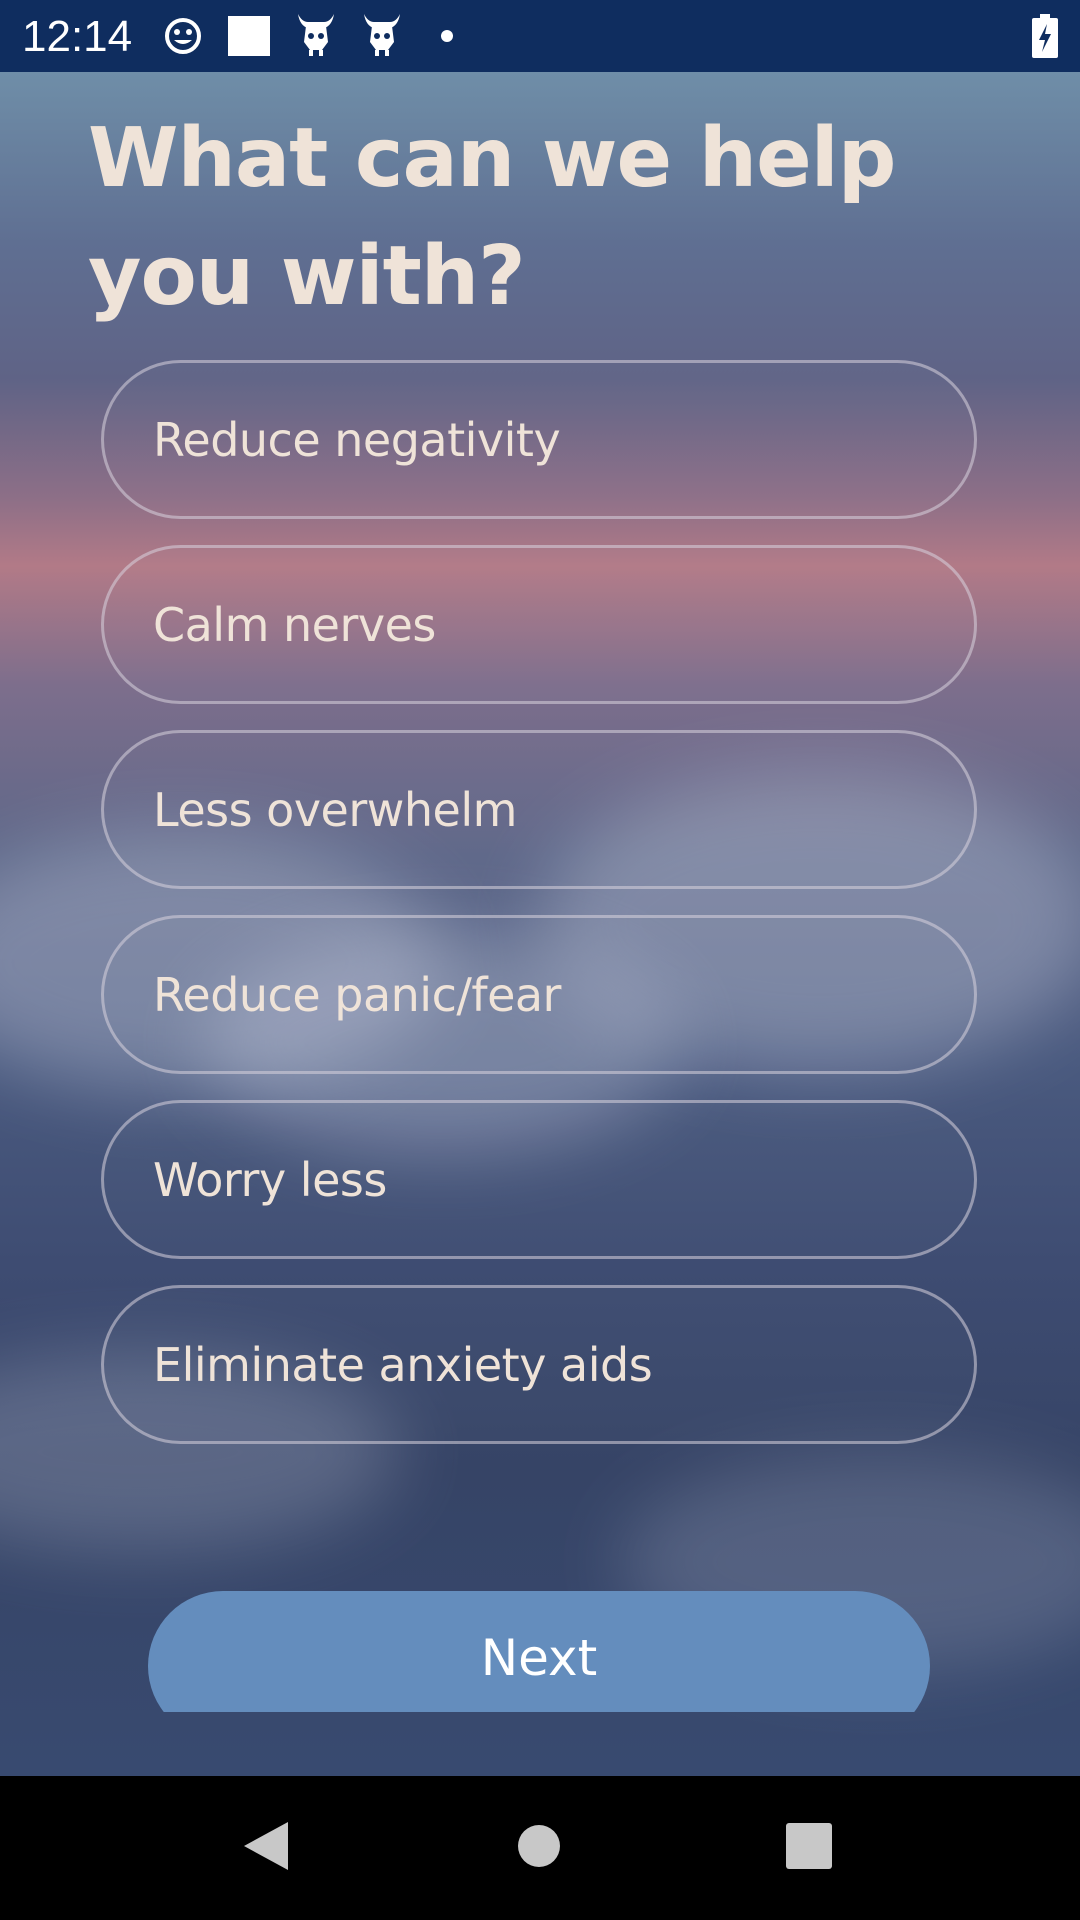 Image resolution: width=1080 pixels, height=1920 pixels. I want to click on option-label: Reduce panic/fear, so click(357, 994).